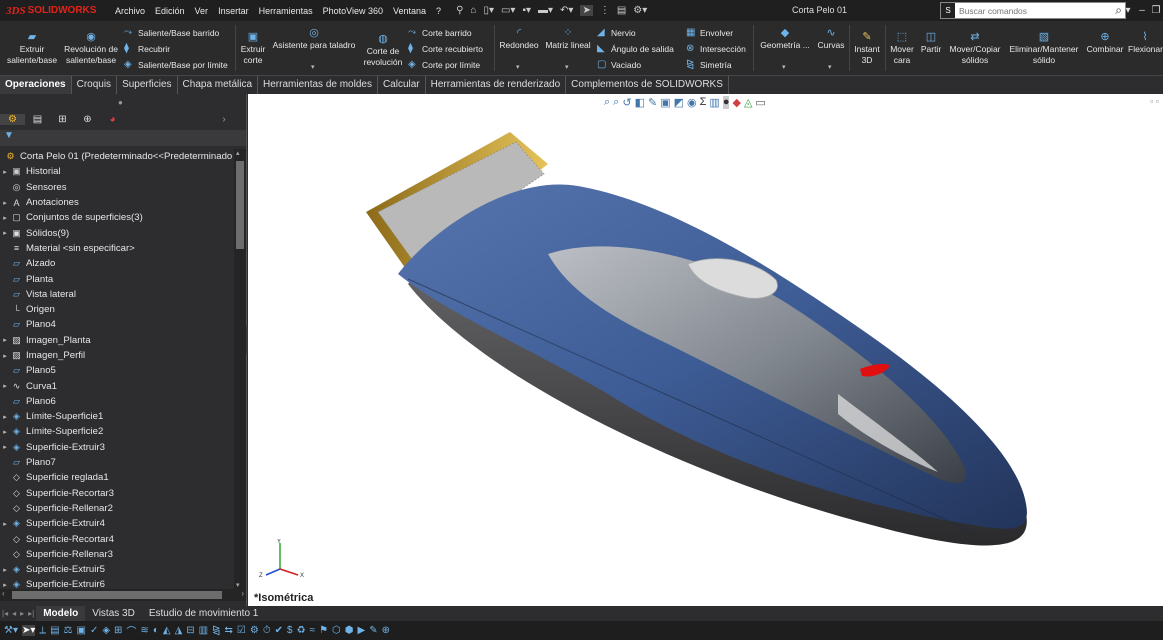 Image resolution: width=1163 pixels, height=640 pixels. Describe the element at coordinates (621, 10) in the screenshot. I see `file-properties-icon: ▤` at that location.